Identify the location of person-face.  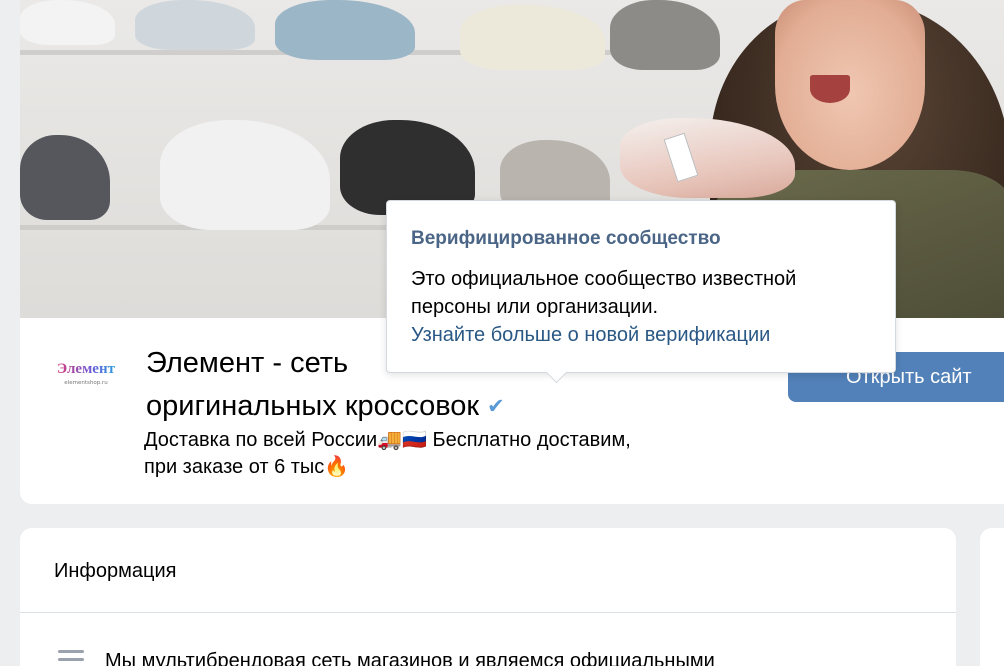
(850, 85).